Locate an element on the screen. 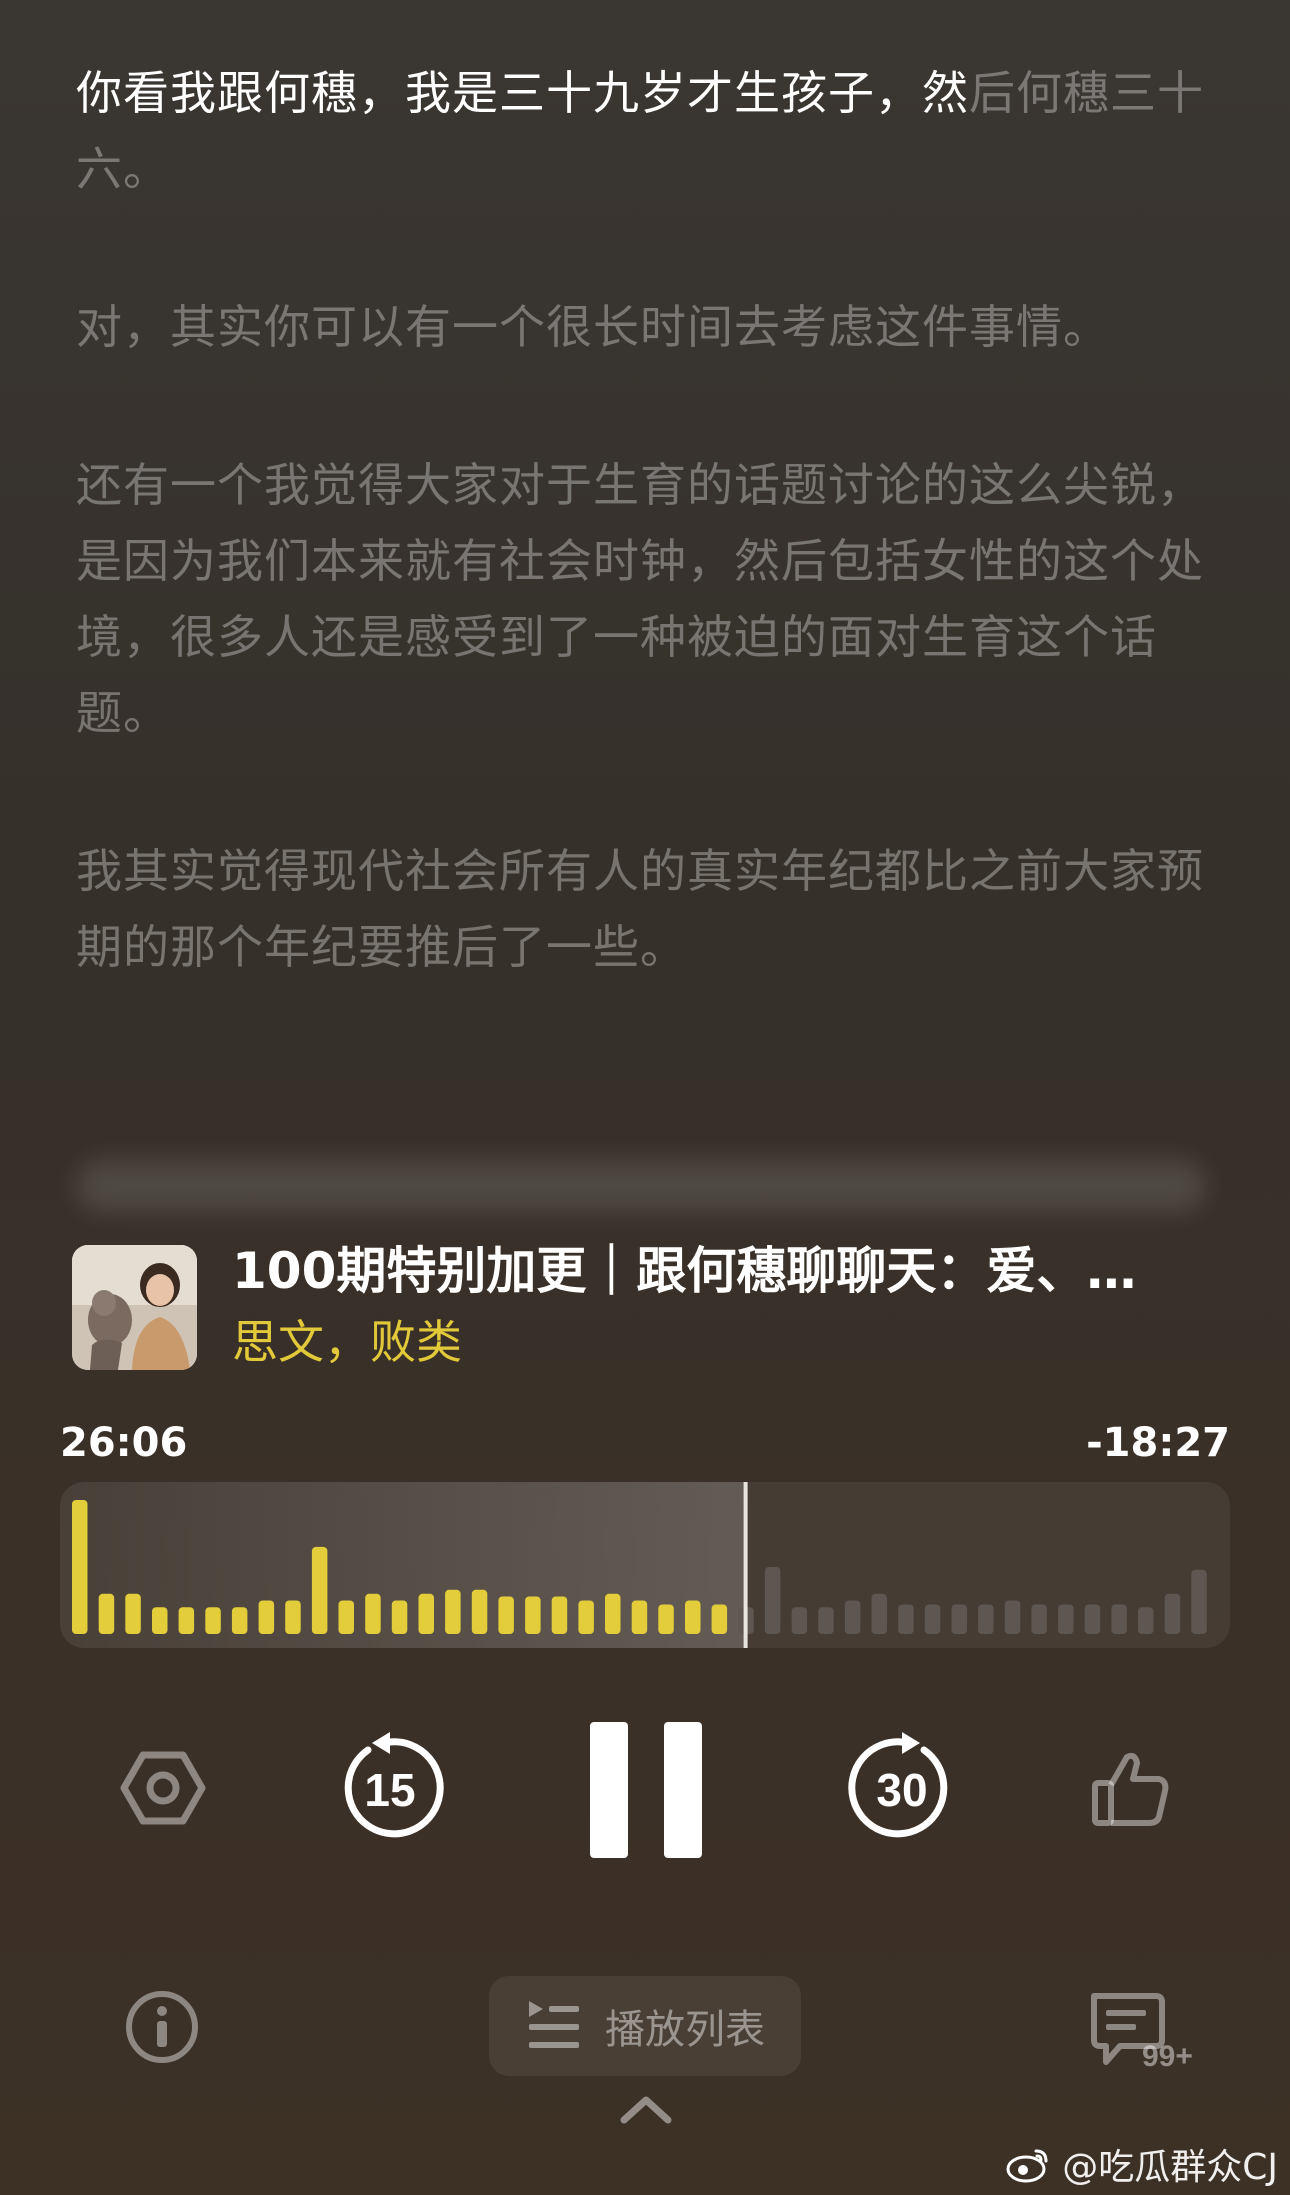 This screenshot has height=2195, width=1290. elapsed-time: 26:06 is located at coordinates (124, 1443).